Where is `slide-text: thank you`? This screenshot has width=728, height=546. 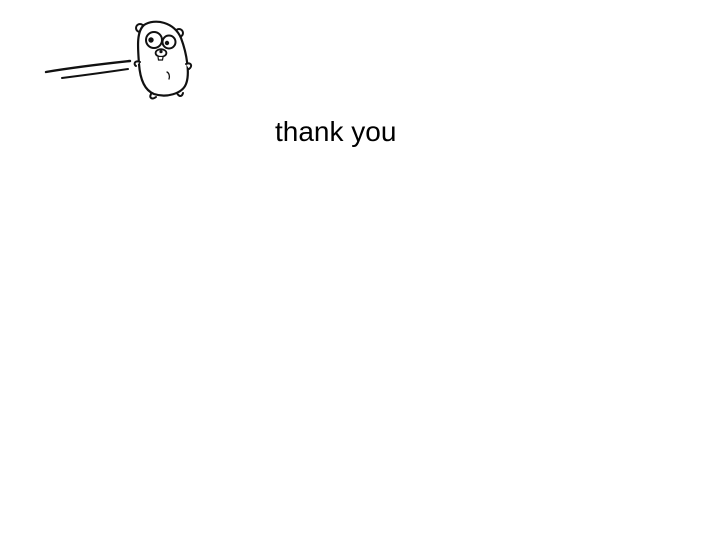 slide-text: thank you is located at coordinates (336, 131).